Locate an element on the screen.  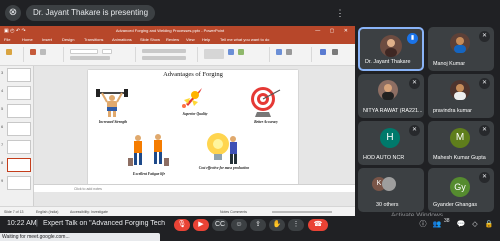
tab-help: Help is located at coordinates (206, 39).